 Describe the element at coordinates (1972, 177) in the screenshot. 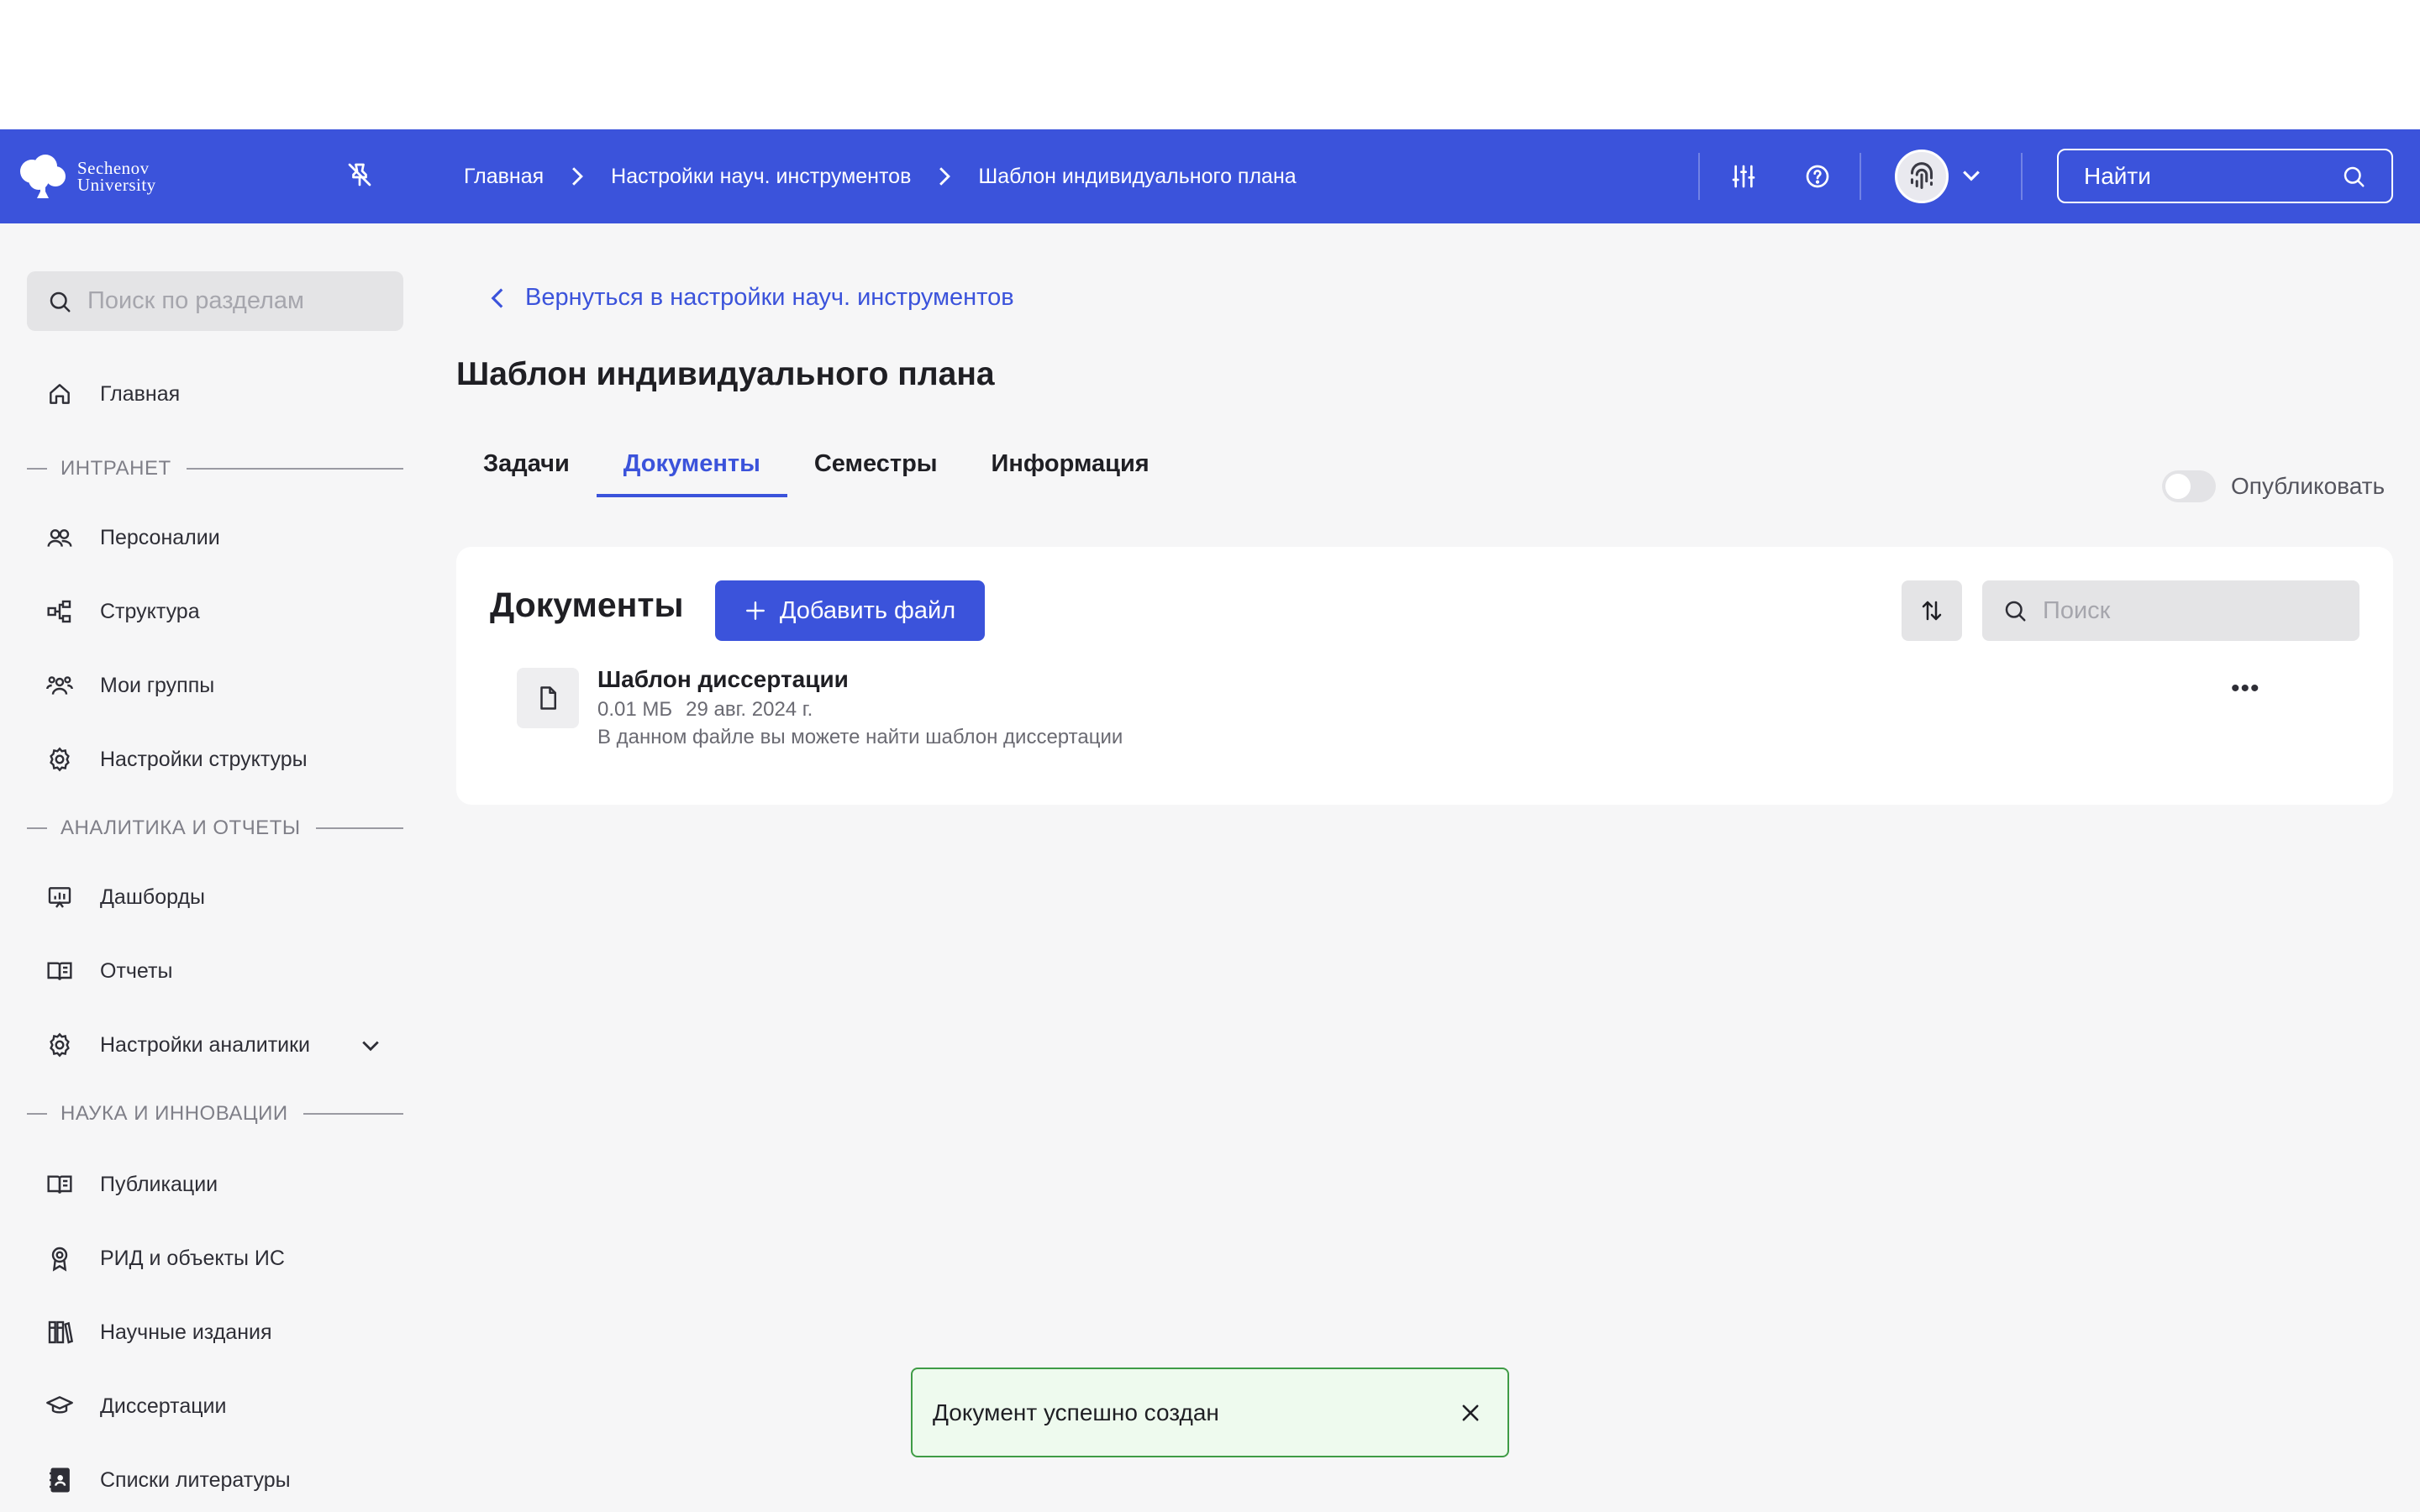

I see `user-menu-chevron-down-icon` at that location.